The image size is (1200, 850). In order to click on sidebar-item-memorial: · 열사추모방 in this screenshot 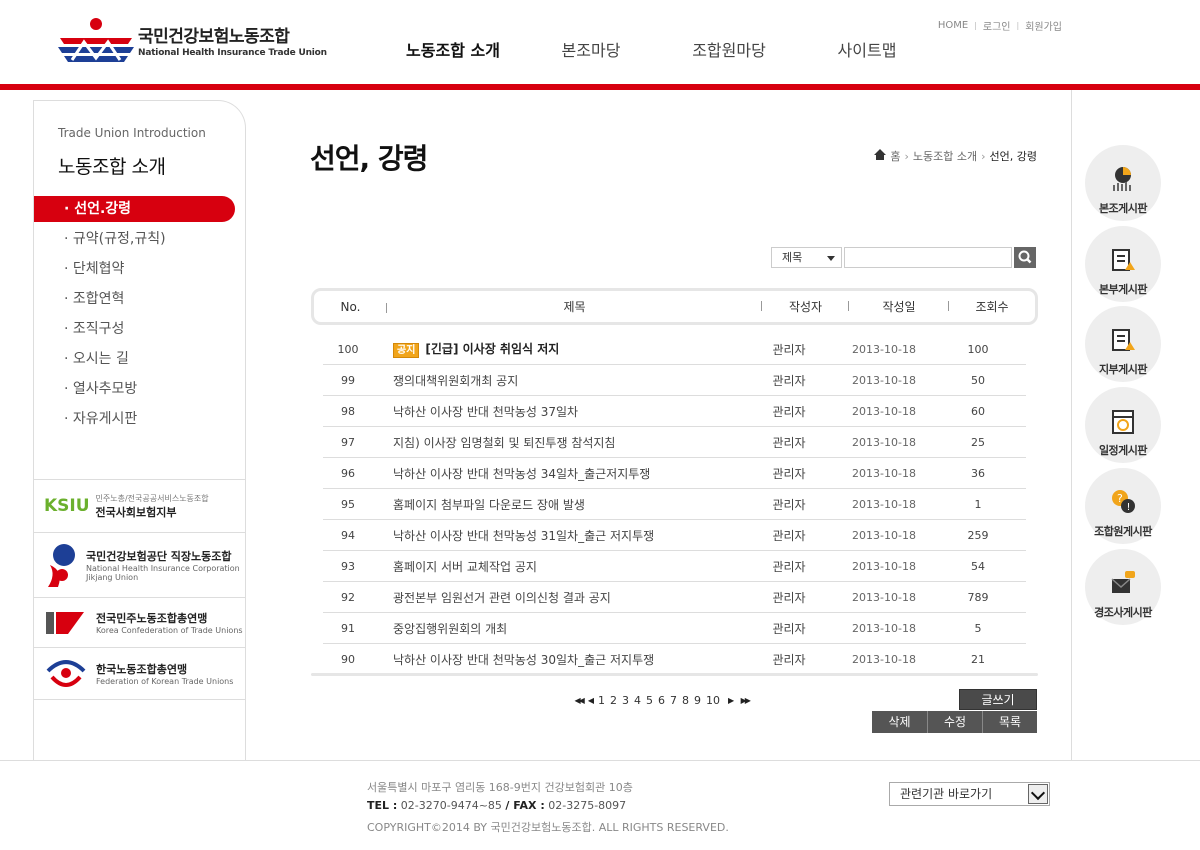, I will do `click(134, 391)`.